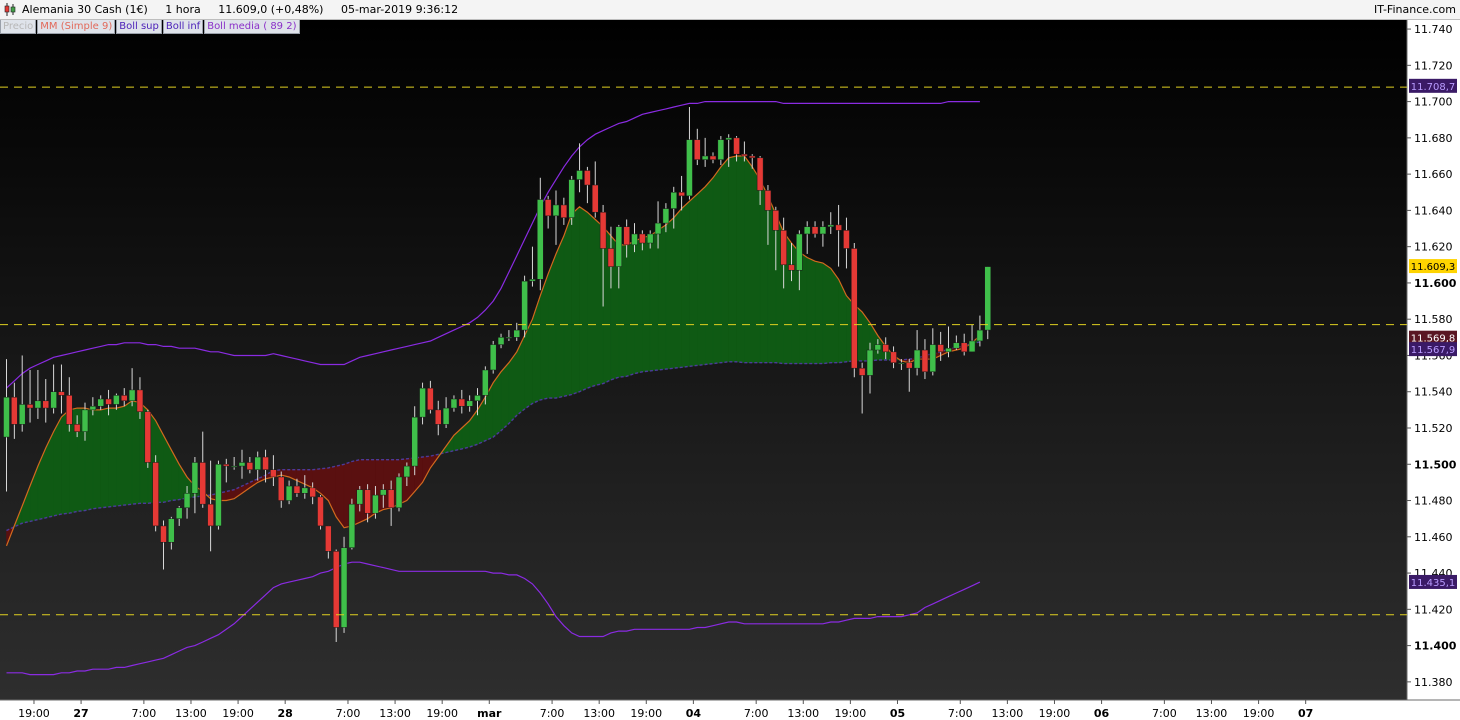 This screenshot has height=720, width=1460. Describe the element at coordinates (76, 27) in the screenshot. I see `legend-sma: MM (Simple 9)` at that location.